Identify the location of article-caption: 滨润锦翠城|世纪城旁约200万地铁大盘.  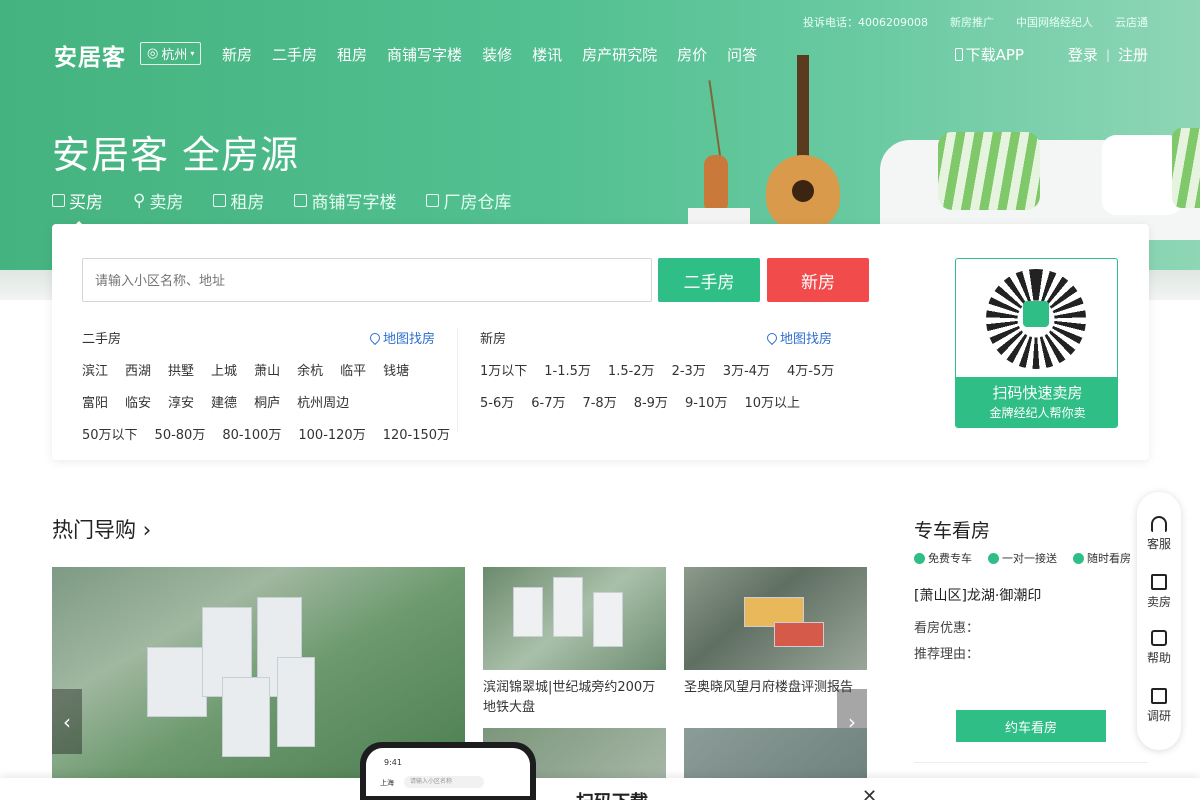
(575, 698).